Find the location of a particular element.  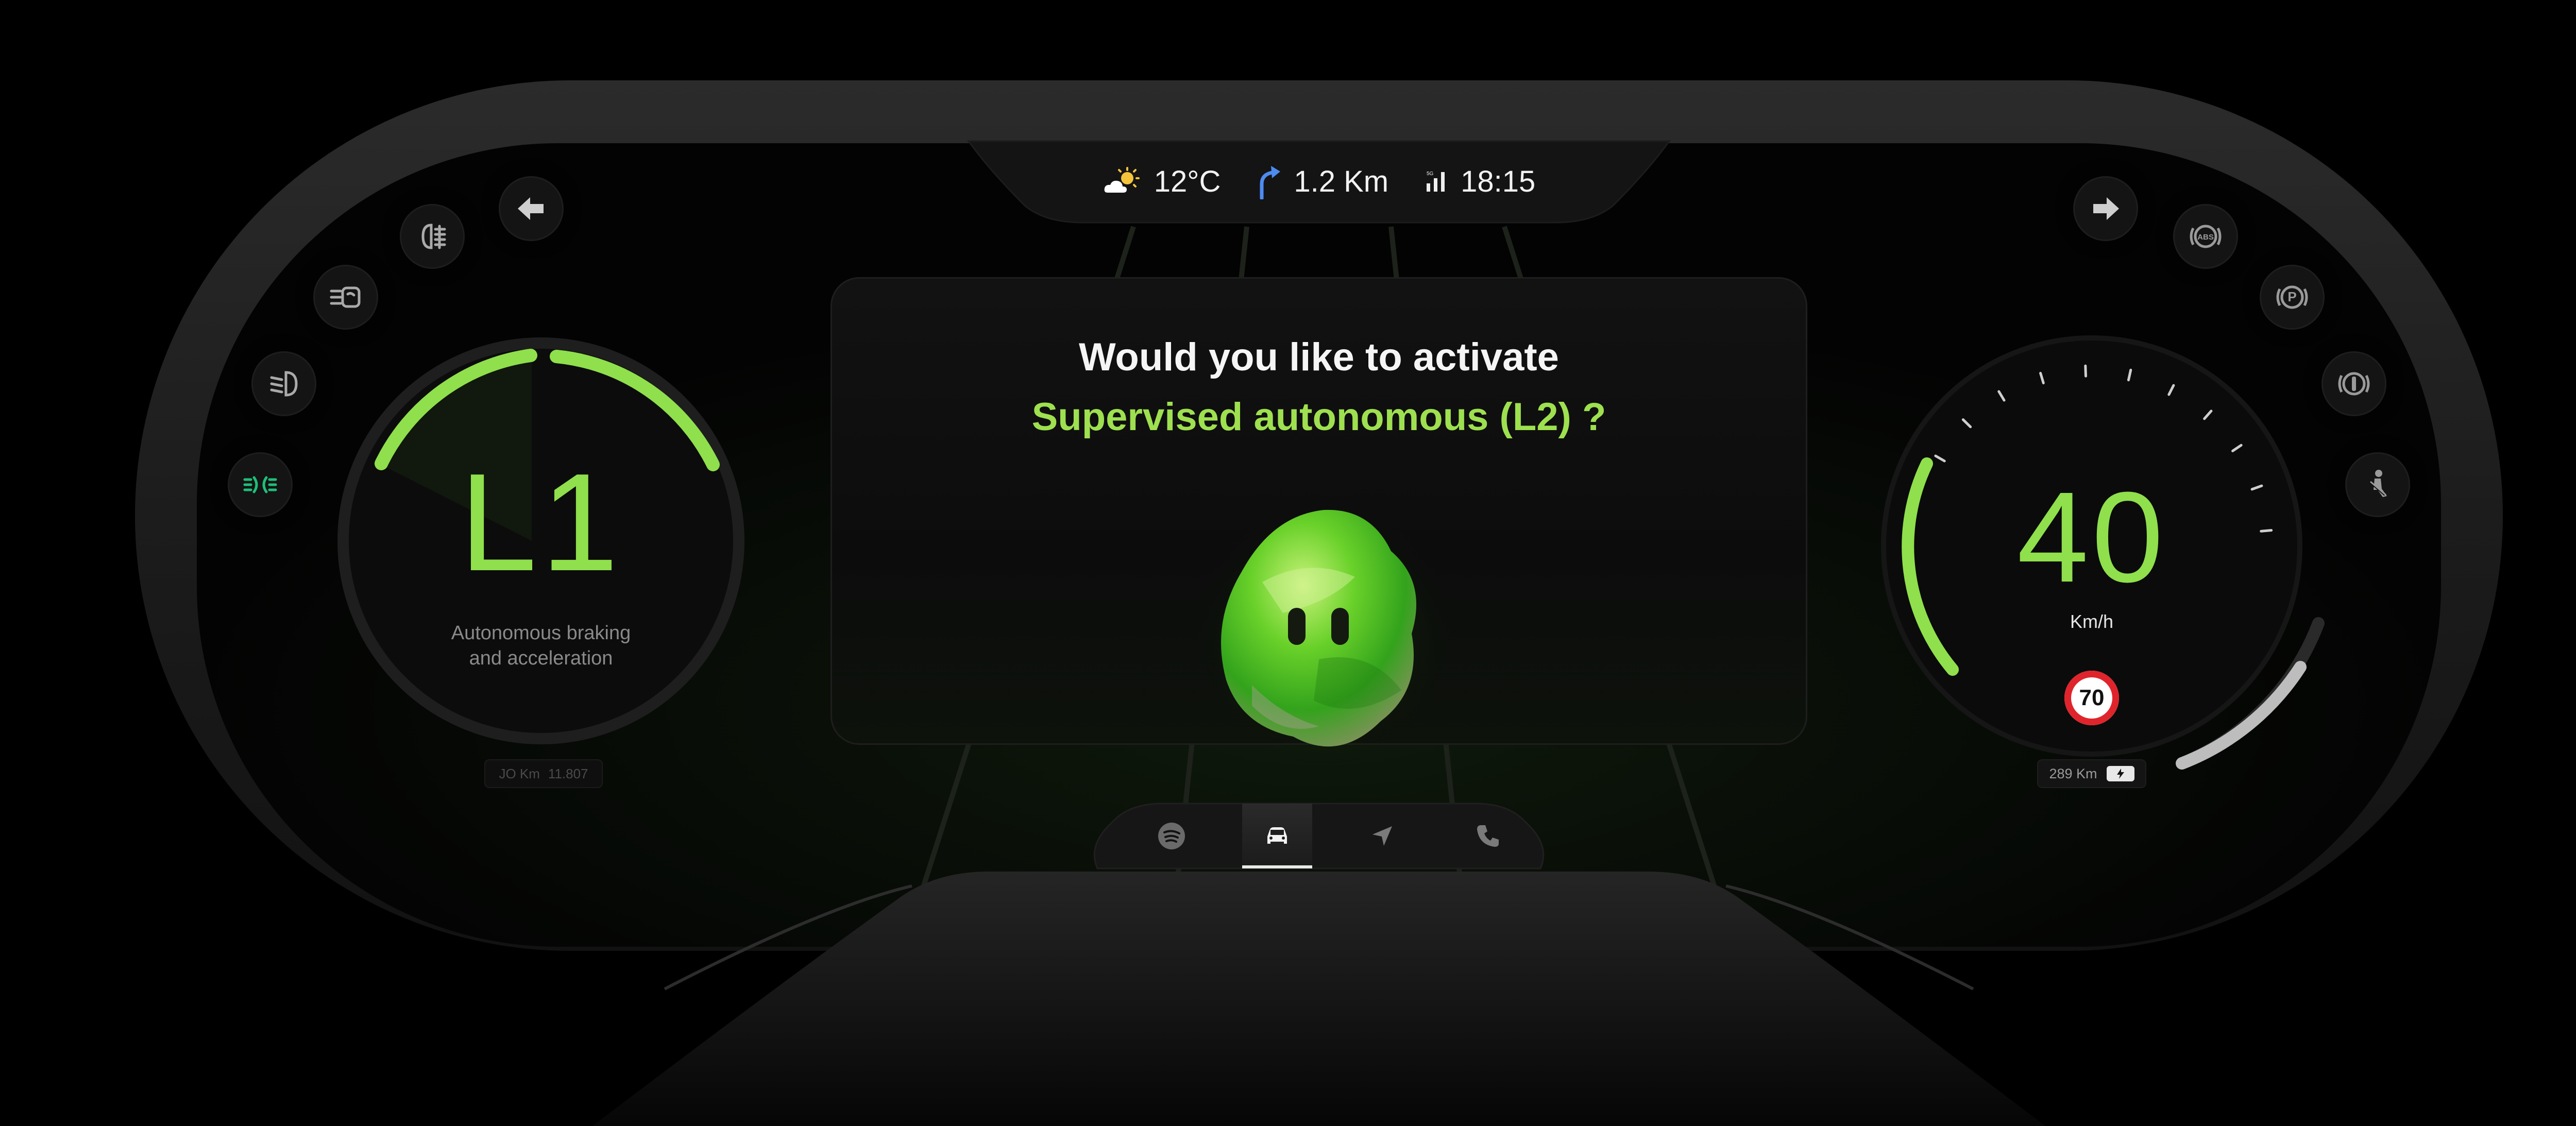

weather-widget: 12°C is located at coordinates (1162, 181).